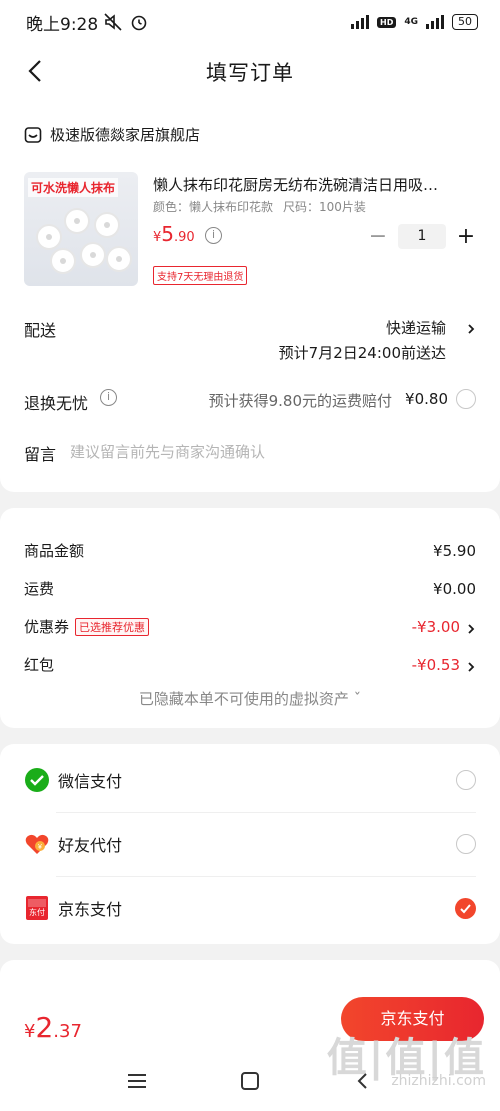 This screenshot has width=500, height=1111. What do you see at coordinates (250, 908) in the screenshot?
I see `pay-method-jd: 东付 京东支付` at bounding box center [250, 908].